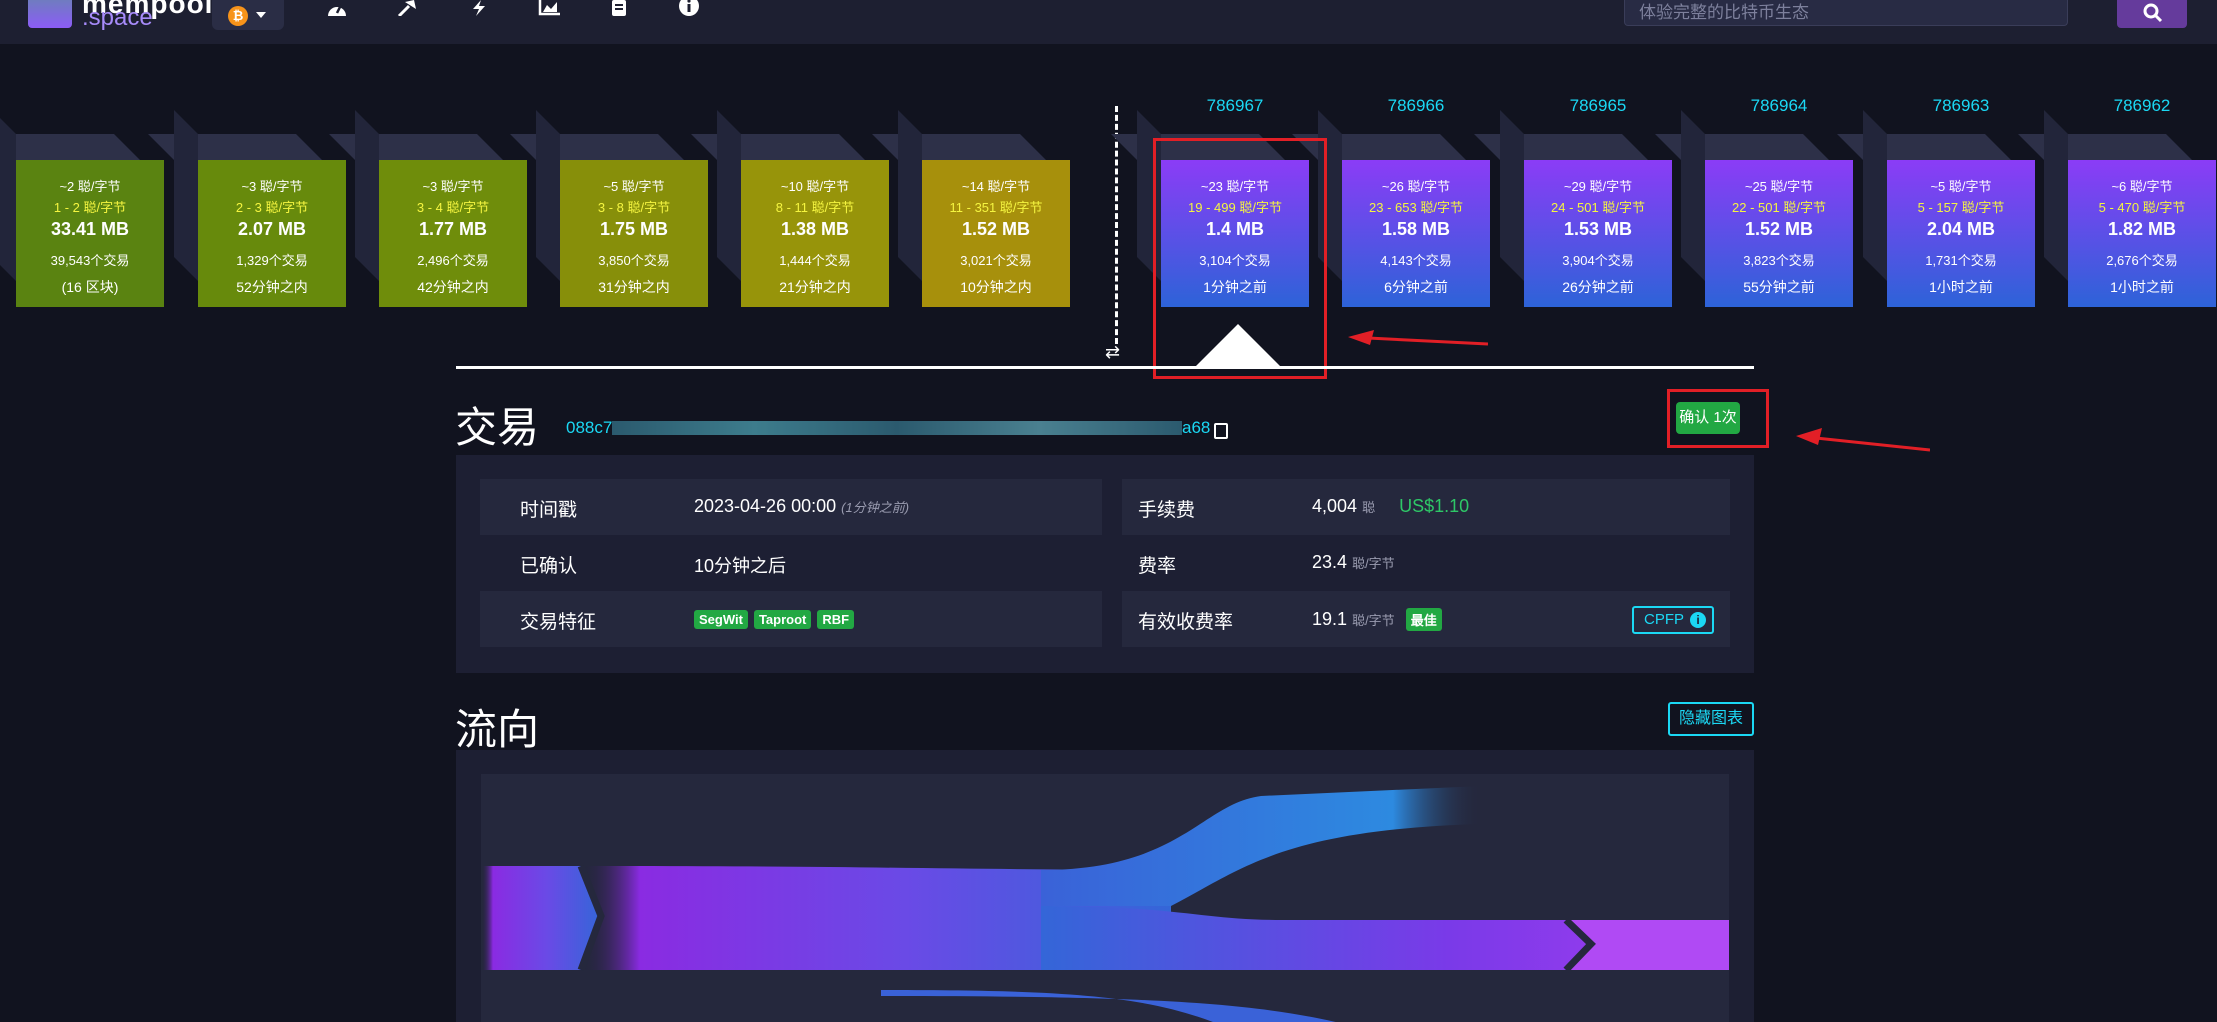  Describe the element at coordinates (1235, 106) in the screenshot. I see `block-height-link: 786967` at that location.